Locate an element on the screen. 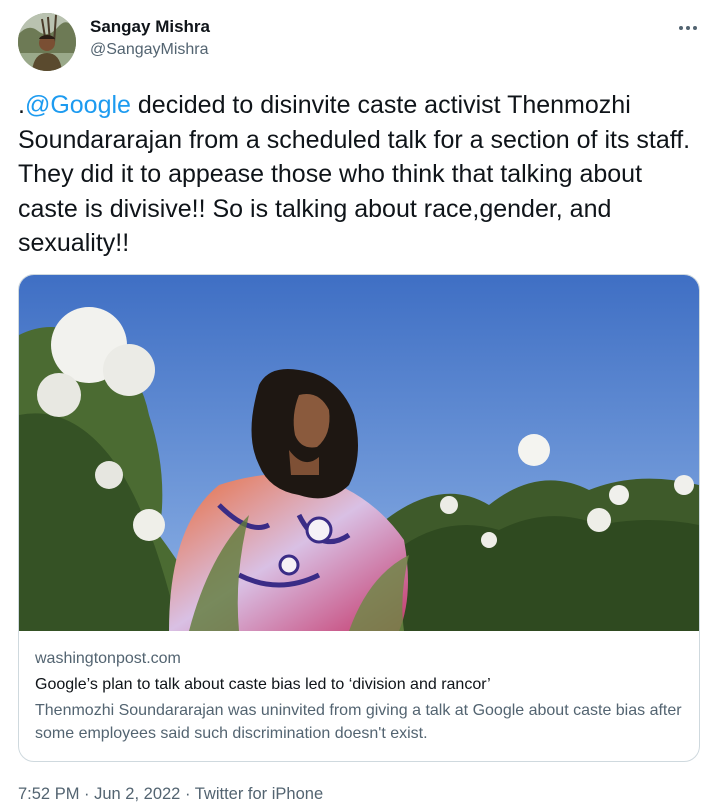 The width and height of the screenshot is (720, 810). avatar-photo is located at coordinates (47, 42).